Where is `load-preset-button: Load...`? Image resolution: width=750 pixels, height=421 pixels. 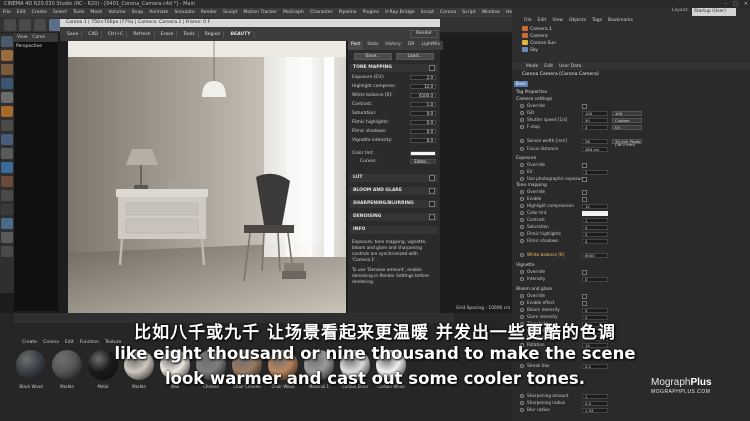 load-preset-button: Load... is located at coordinates (415, 56).